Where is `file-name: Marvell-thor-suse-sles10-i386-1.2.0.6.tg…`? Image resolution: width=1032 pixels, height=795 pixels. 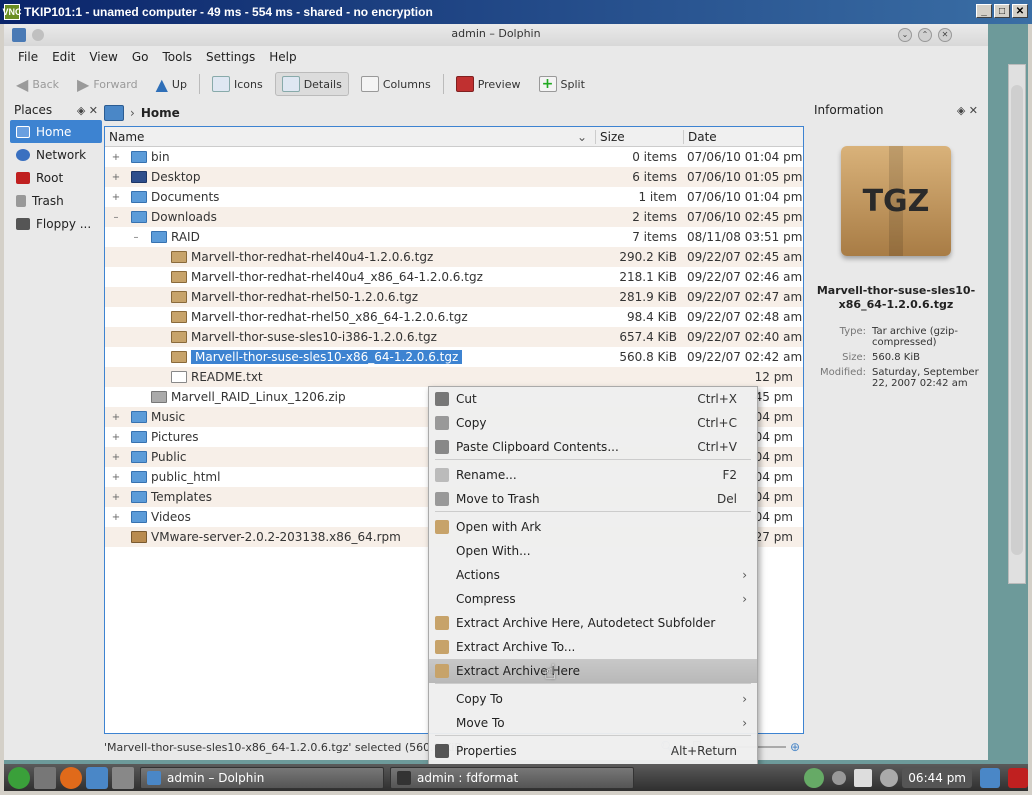
file-name: Marvell-thor-suse-sles10-i386-1.2.0.6.tg… is located at coordinates (314, 337).